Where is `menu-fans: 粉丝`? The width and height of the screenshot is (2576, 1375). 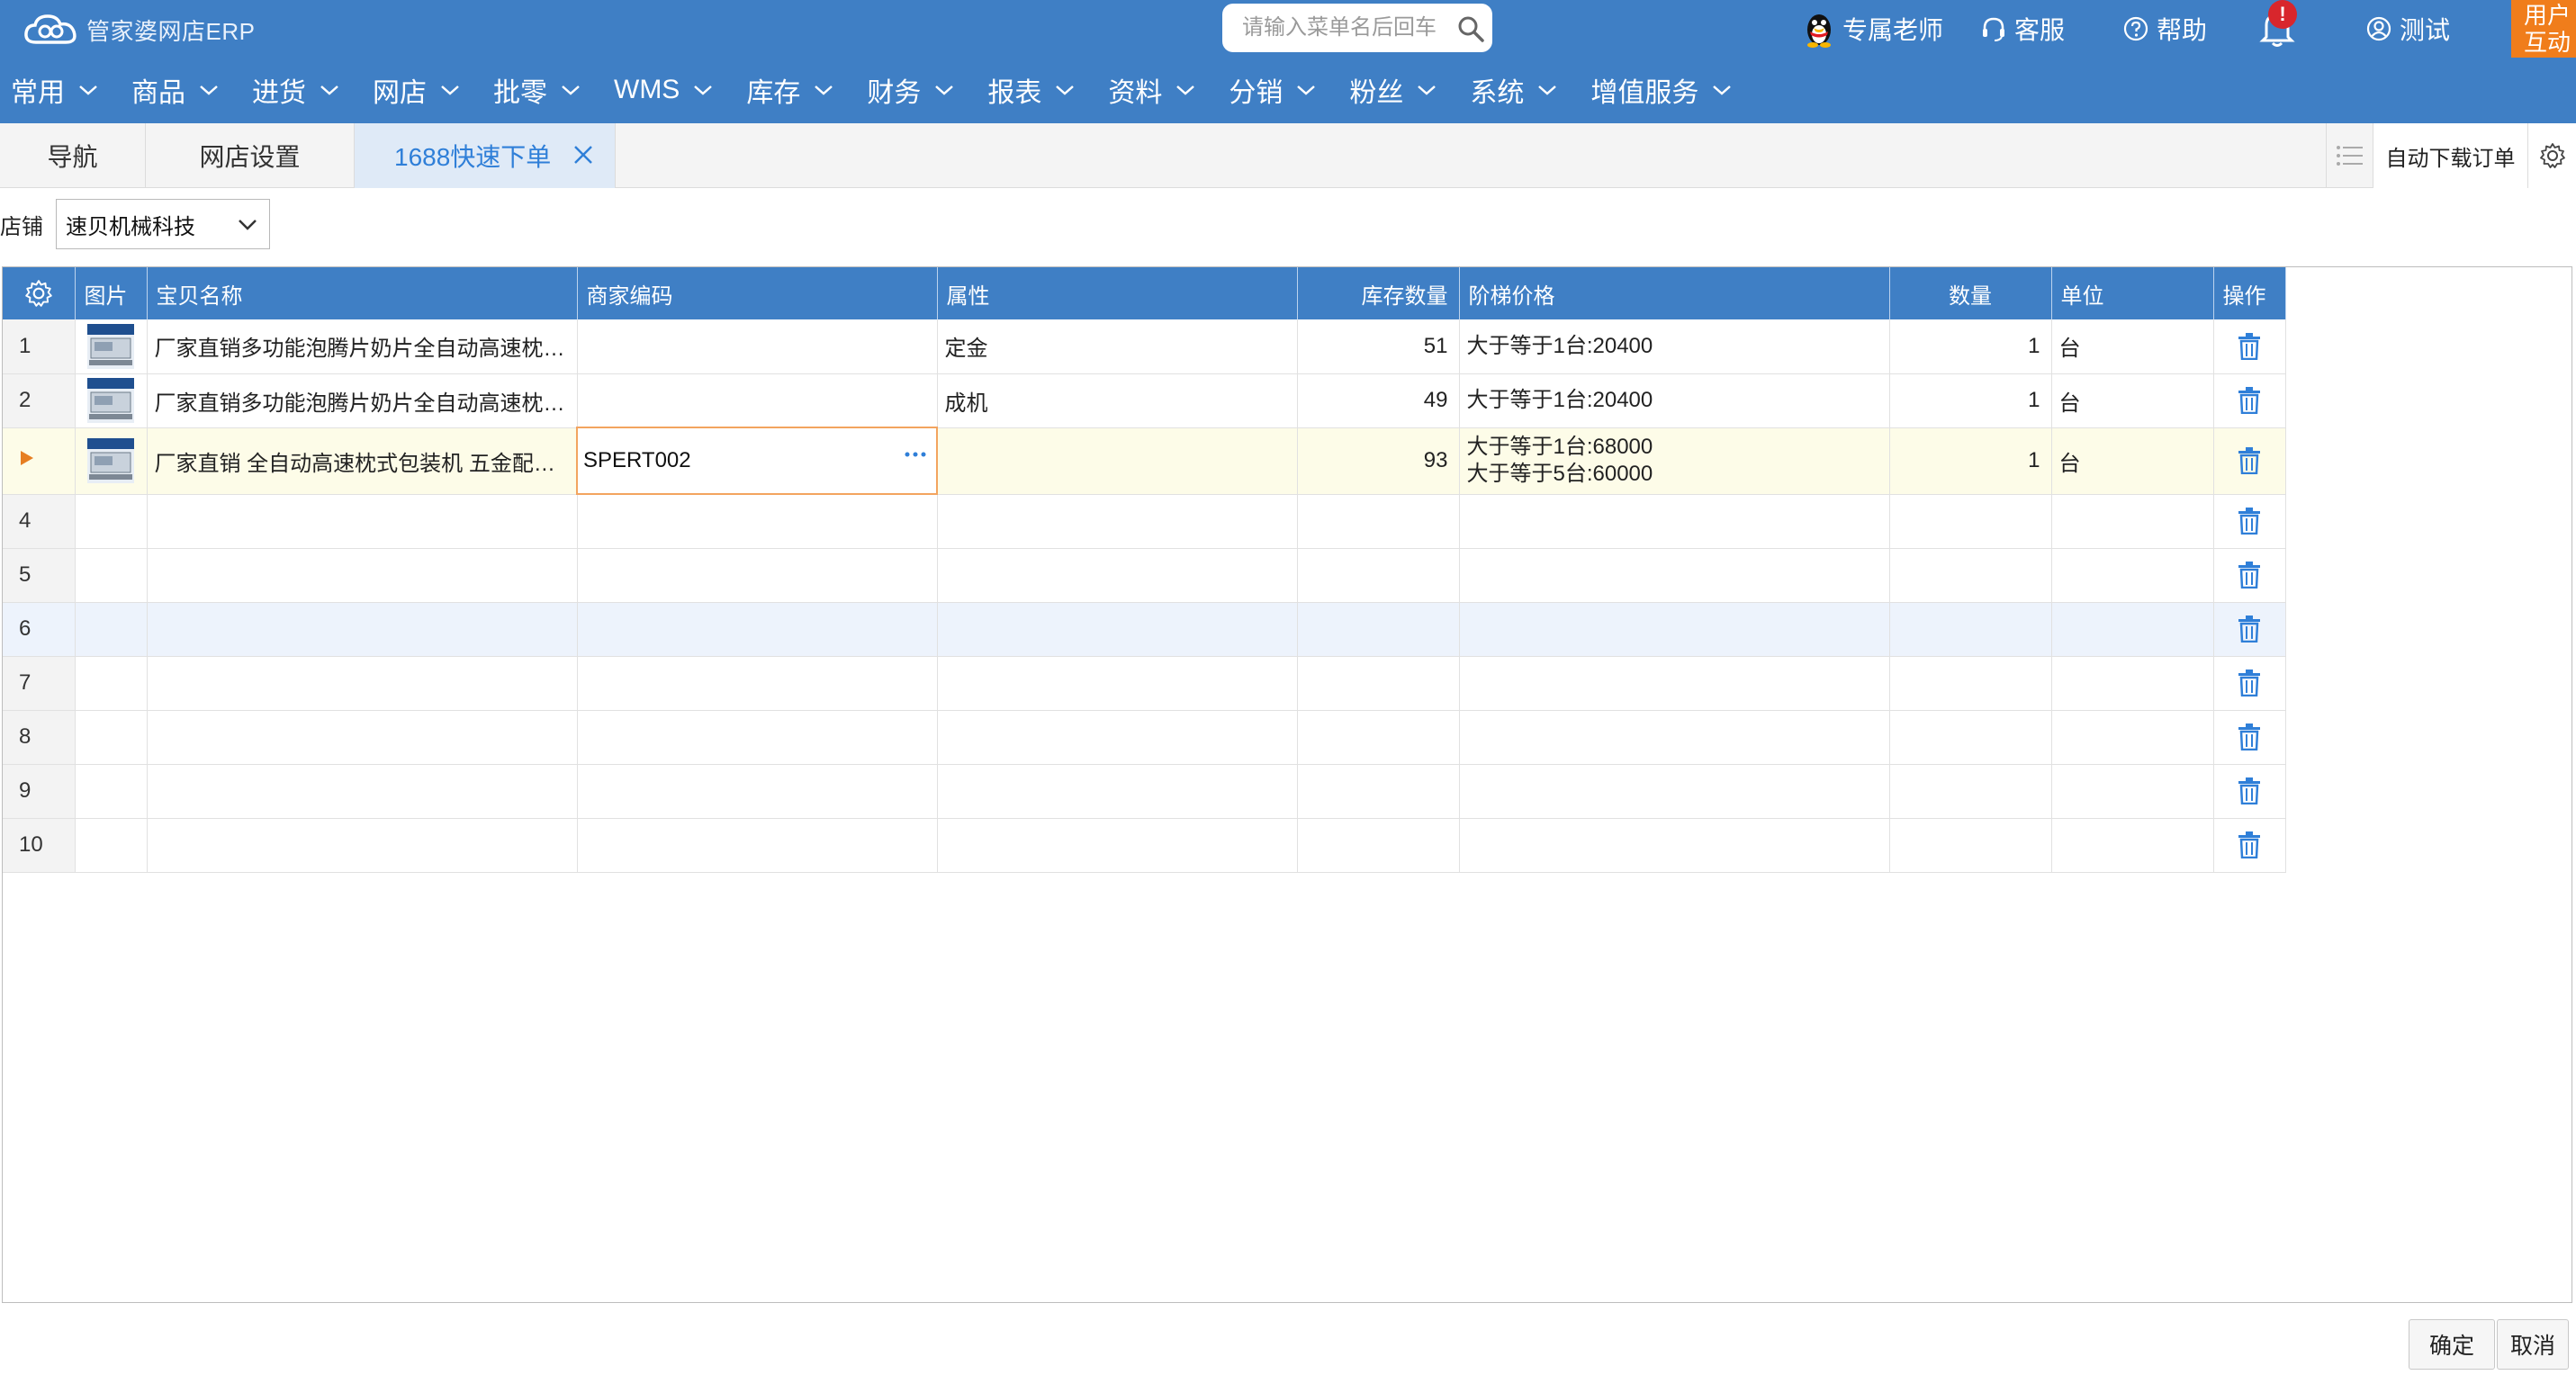
menu-fans: 粉丝 is located at coordinates (1393, 90).